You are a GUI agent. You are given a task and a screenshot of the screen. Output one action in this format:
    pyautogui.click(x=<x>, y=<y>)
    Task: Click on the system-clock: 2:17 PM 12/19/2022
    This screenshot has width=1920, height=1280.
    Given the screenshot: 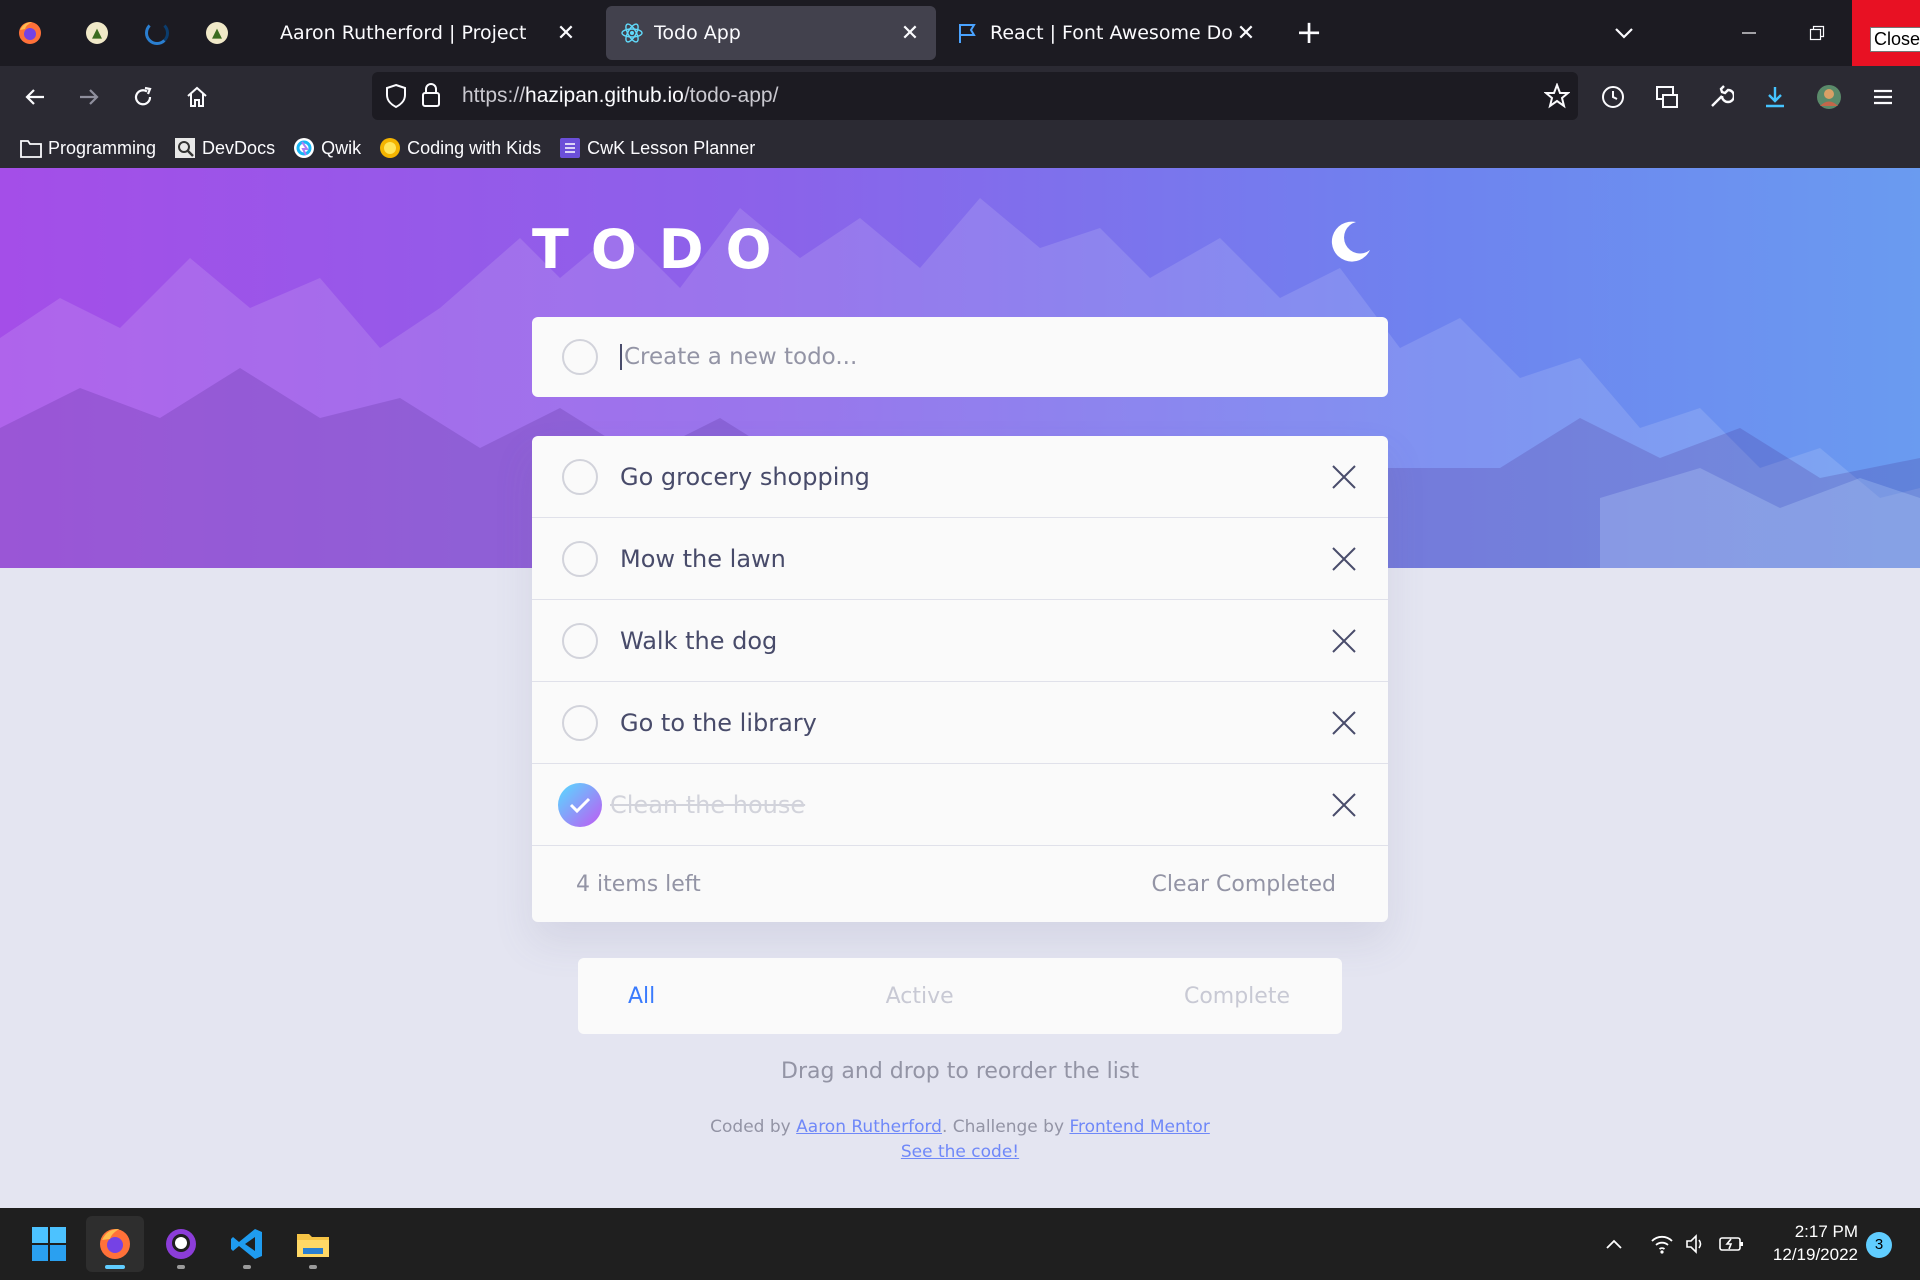 What is the action you would take?
    pyautogui.click(x=1806, y=1243)
    